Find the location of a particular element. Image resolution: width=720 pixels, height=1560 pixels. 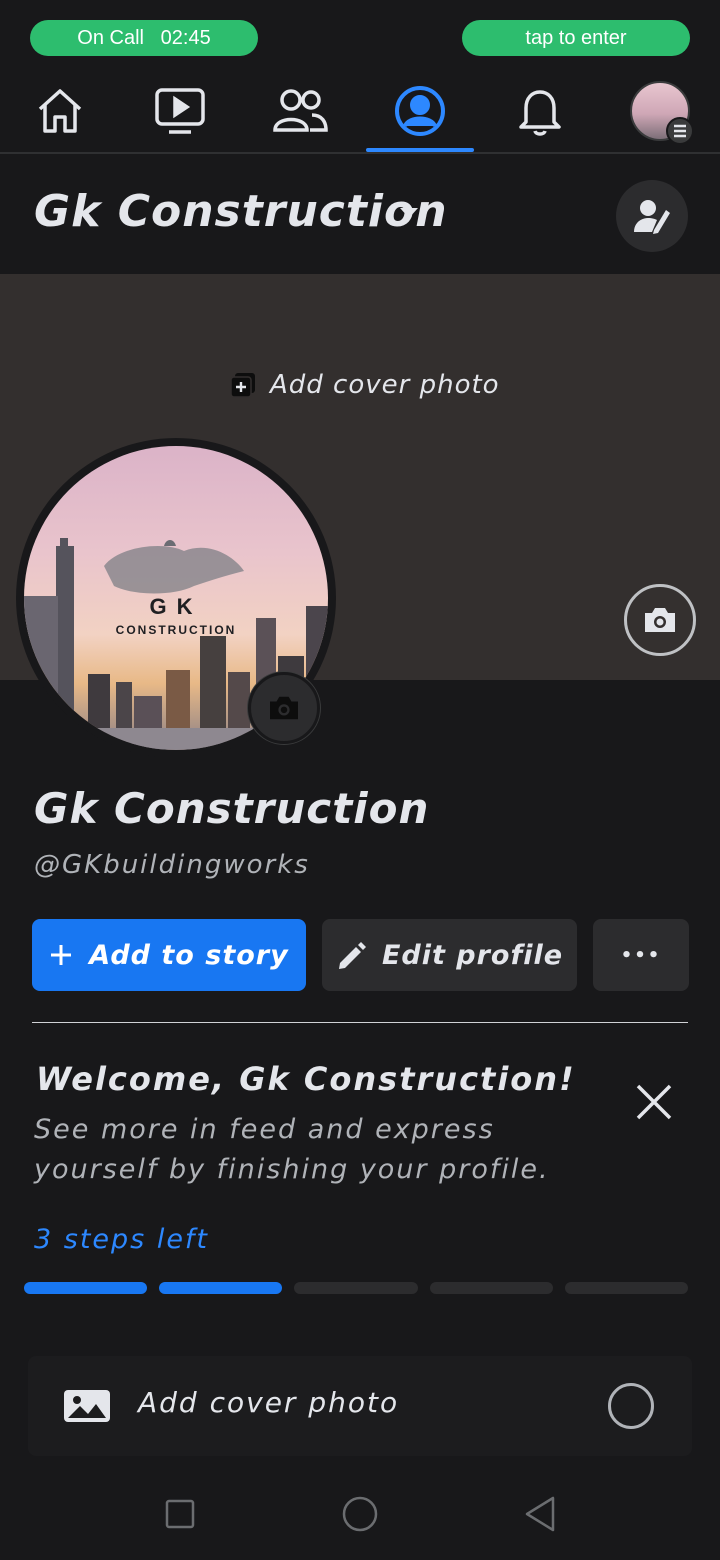

friends-icon is located at coordinates (300, 110).